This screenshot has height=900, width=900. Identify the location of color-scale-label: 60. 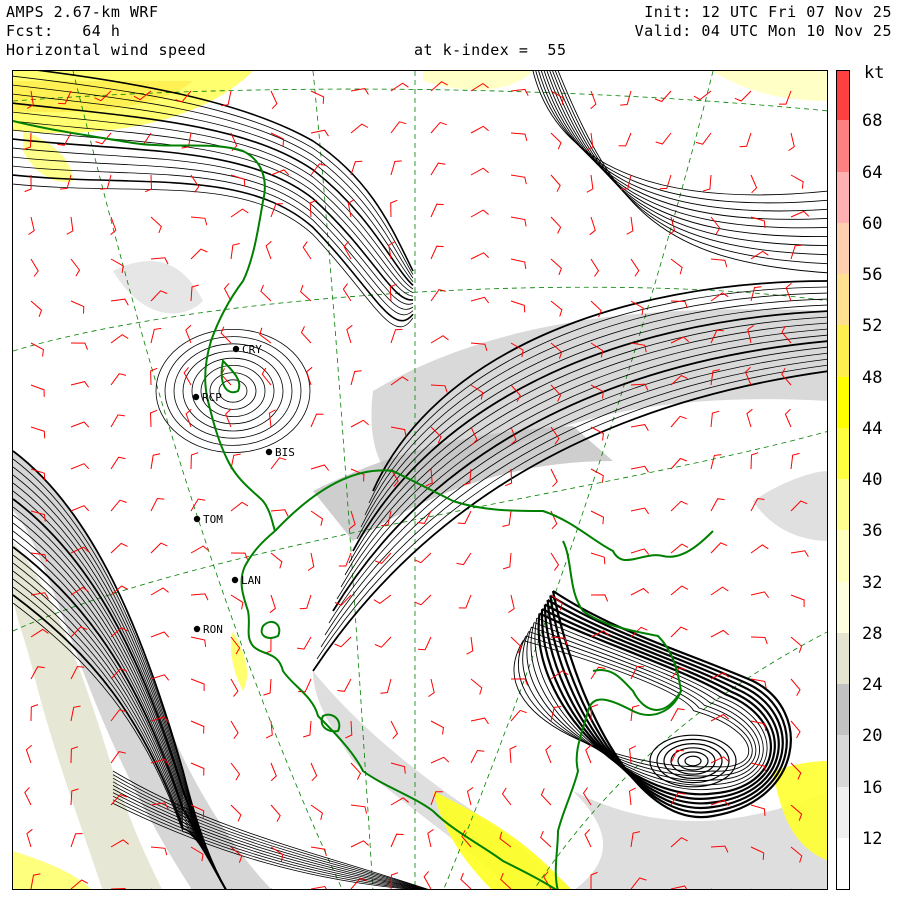
(872, 223).